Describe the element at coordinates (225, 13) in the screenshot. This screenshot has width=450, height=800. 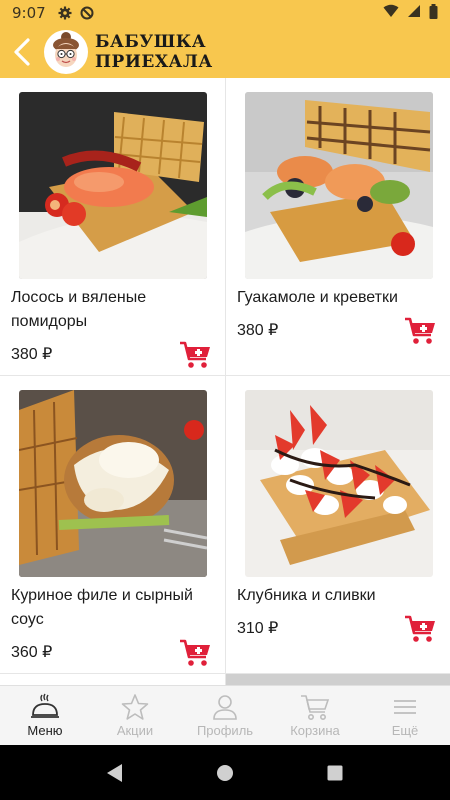
I see `status-bar: 9:07` at that location.